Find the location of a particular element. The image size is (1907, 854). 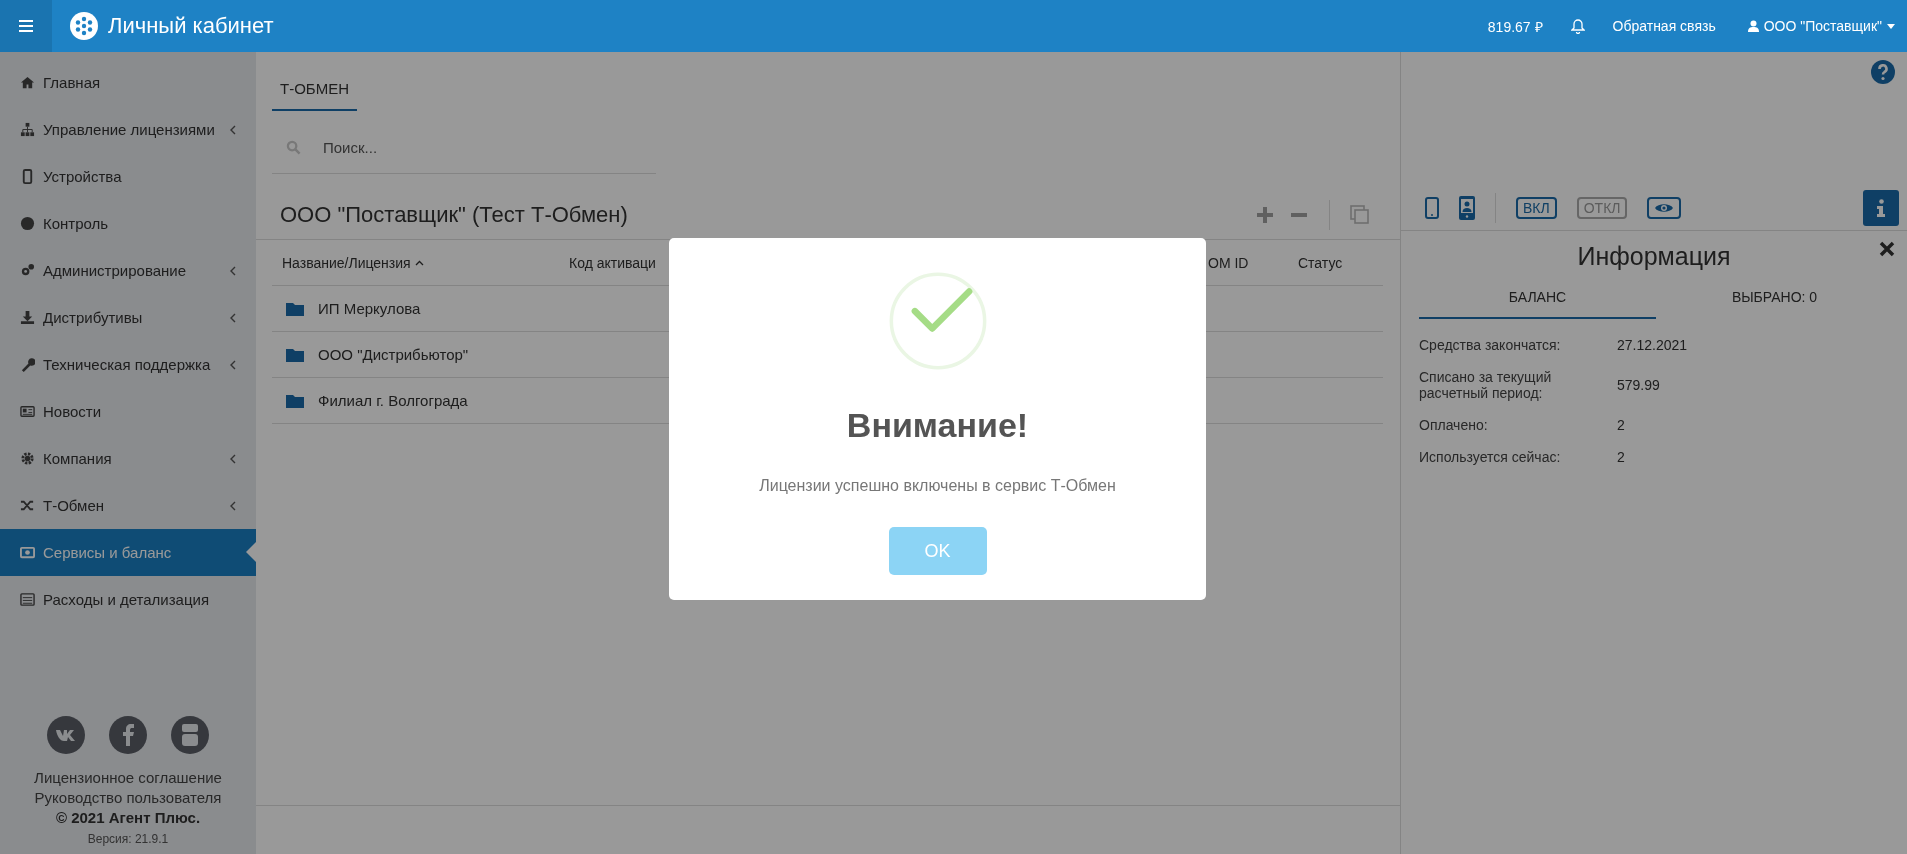

panel-title: Информация is located at coordinates (1654, 256).